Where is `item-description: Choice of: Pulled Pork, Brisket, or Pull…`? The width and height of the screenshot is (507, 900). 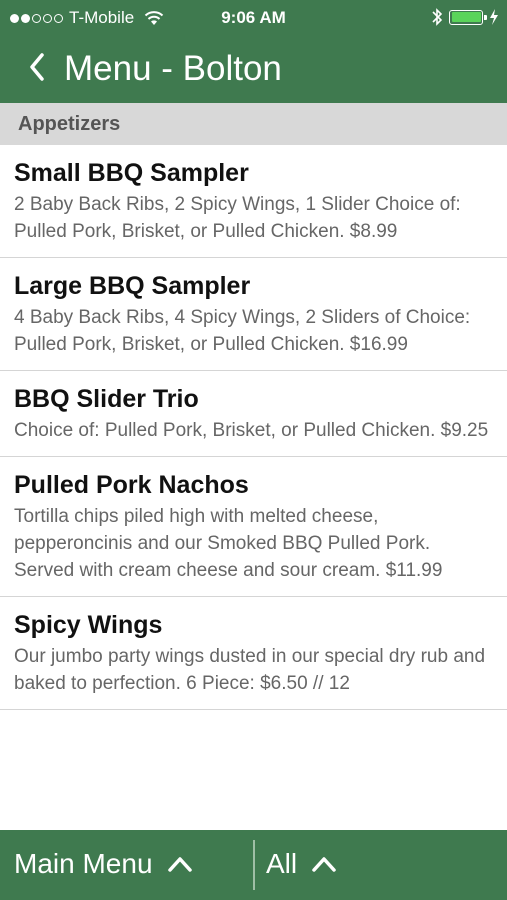
item-description: Choice of: Pulled Pork, Brisket, or Pull… is located at coordinates (251, 430).